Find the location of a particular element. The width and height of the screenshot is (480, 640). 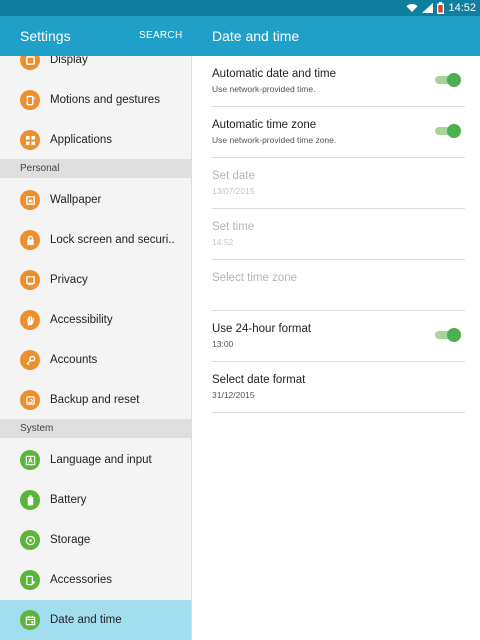

setting-title: Set date is located at coordinates (233, 176).